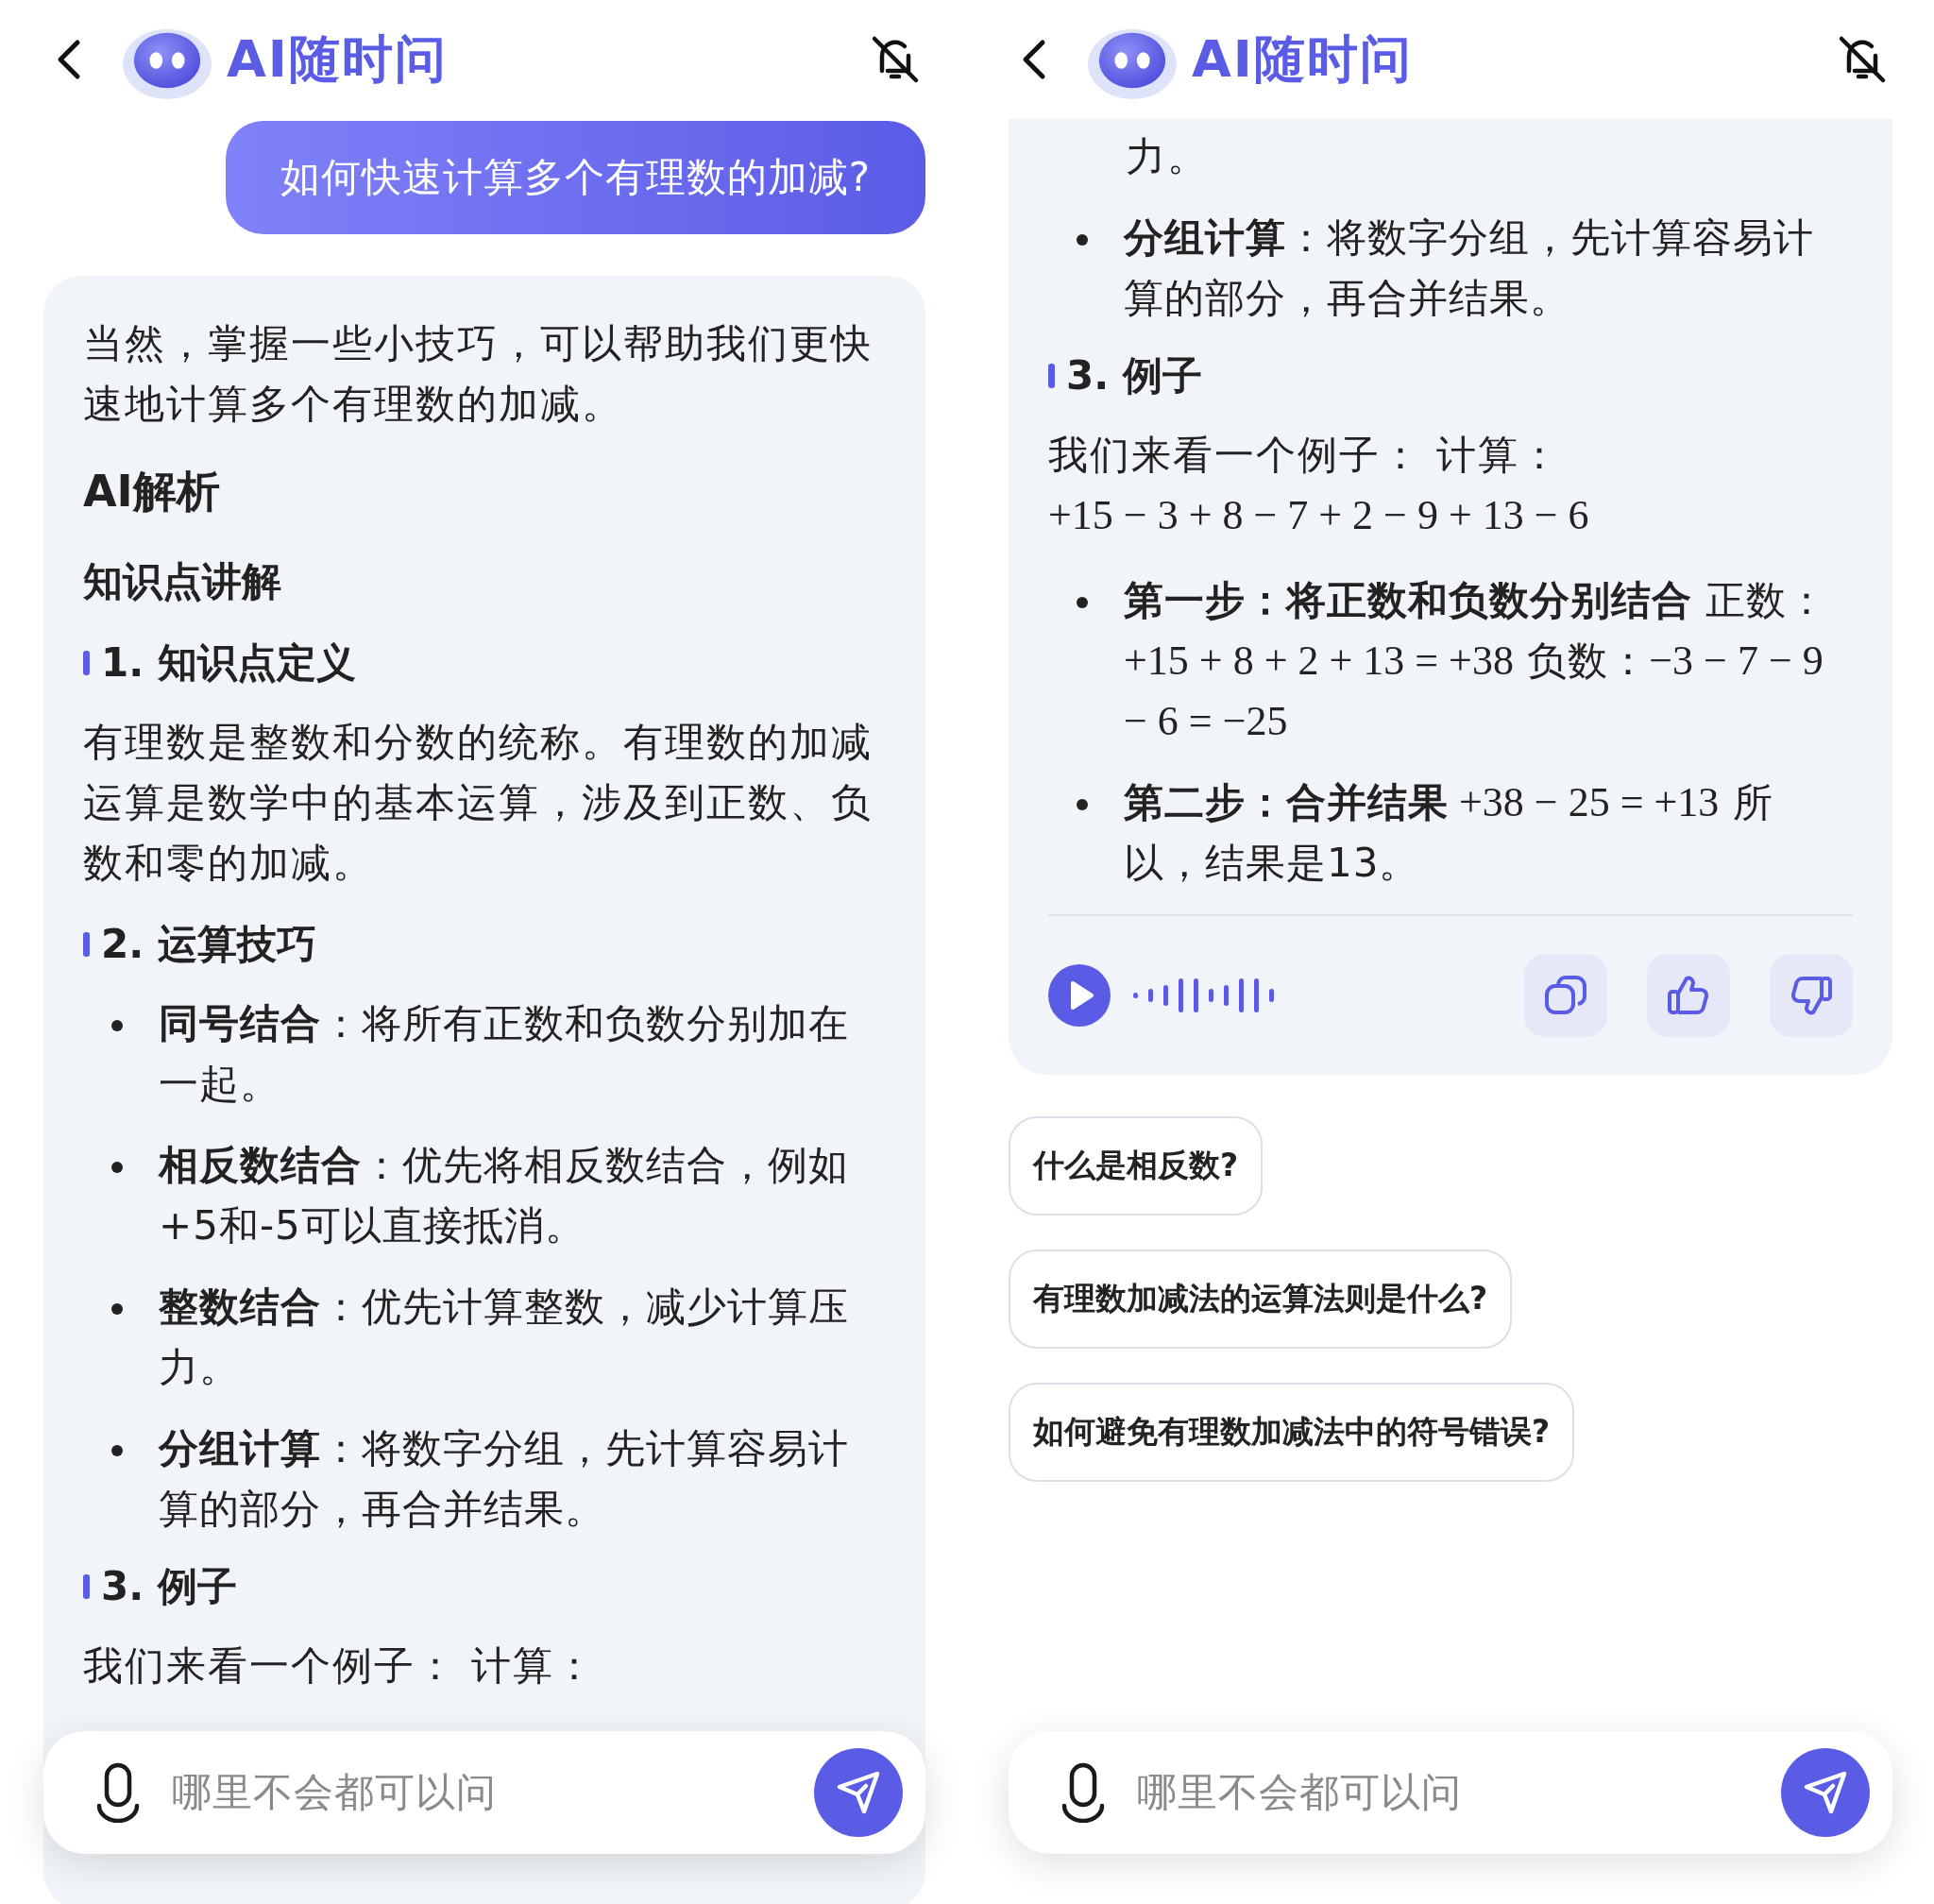 The width and height of the screenshot is (1934, 1904). What do you see at coordinates (479, 803) in the screenshot?
I see `answer-paragraph: 有理数是整数和分数的统称。有理数的加减运算是数学中的基本运算，涉及到正数、负数和零的加减。` at bounding box center [479, 803].